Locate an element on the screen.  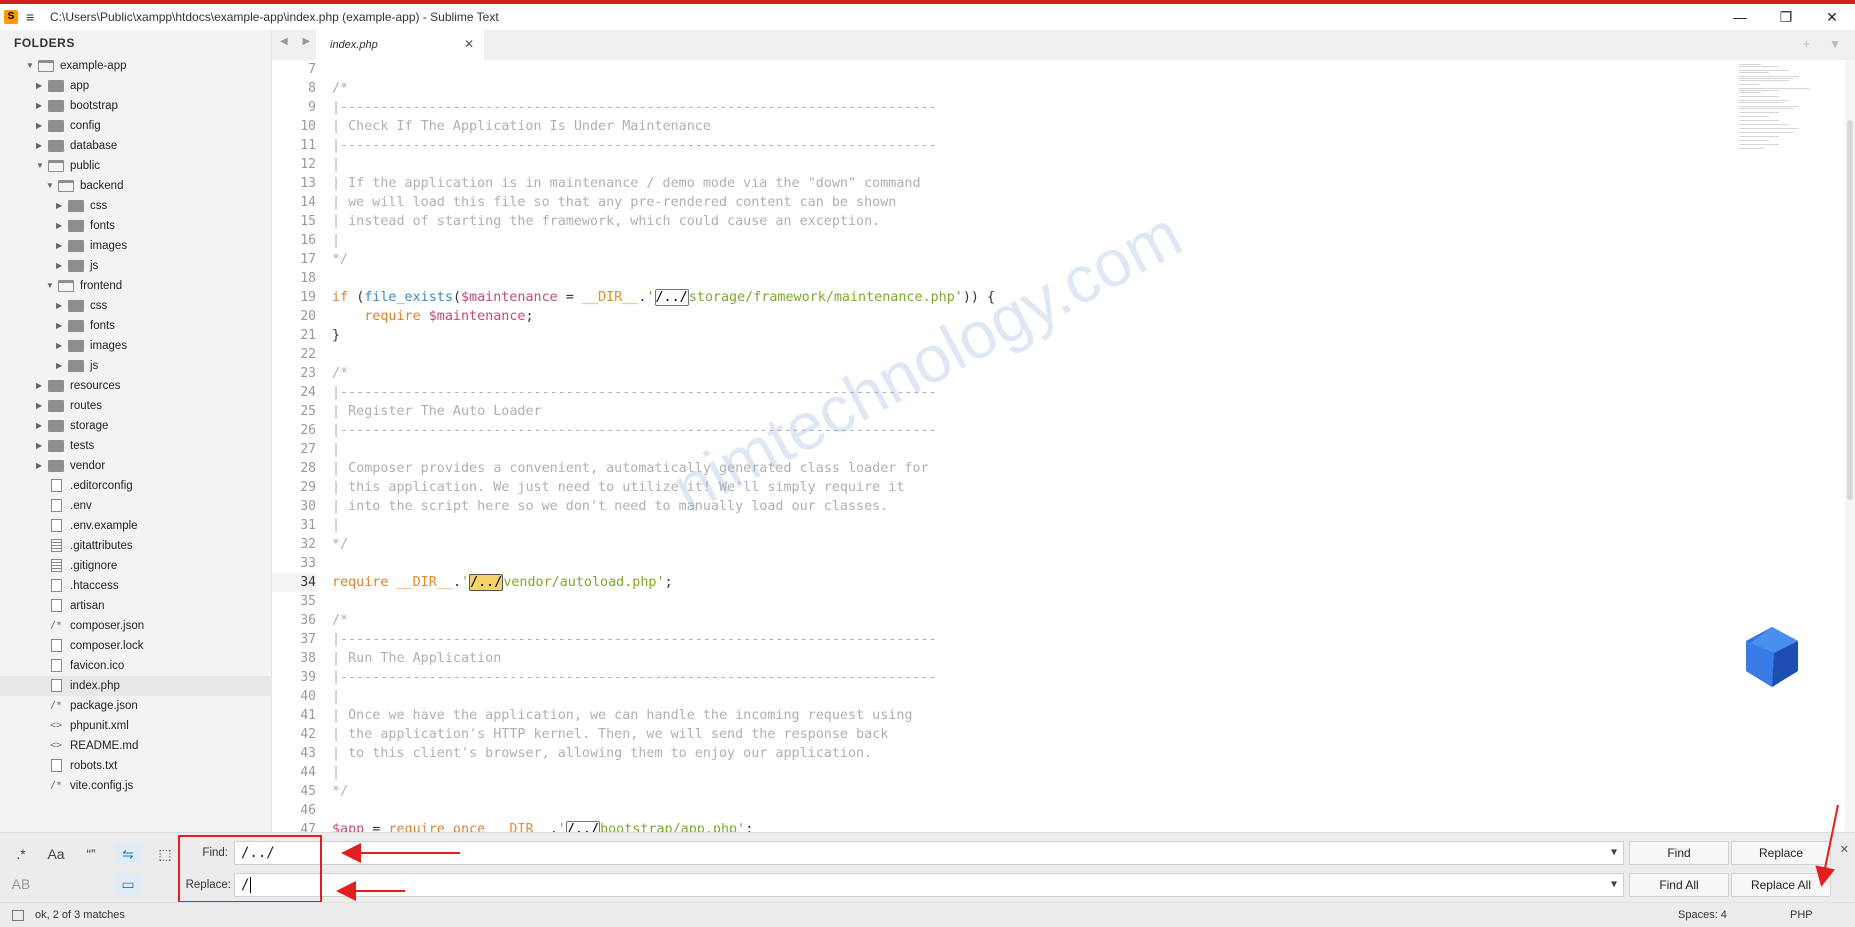
sidebar-folder: ▶ storage is located at coordinates (135, 426).